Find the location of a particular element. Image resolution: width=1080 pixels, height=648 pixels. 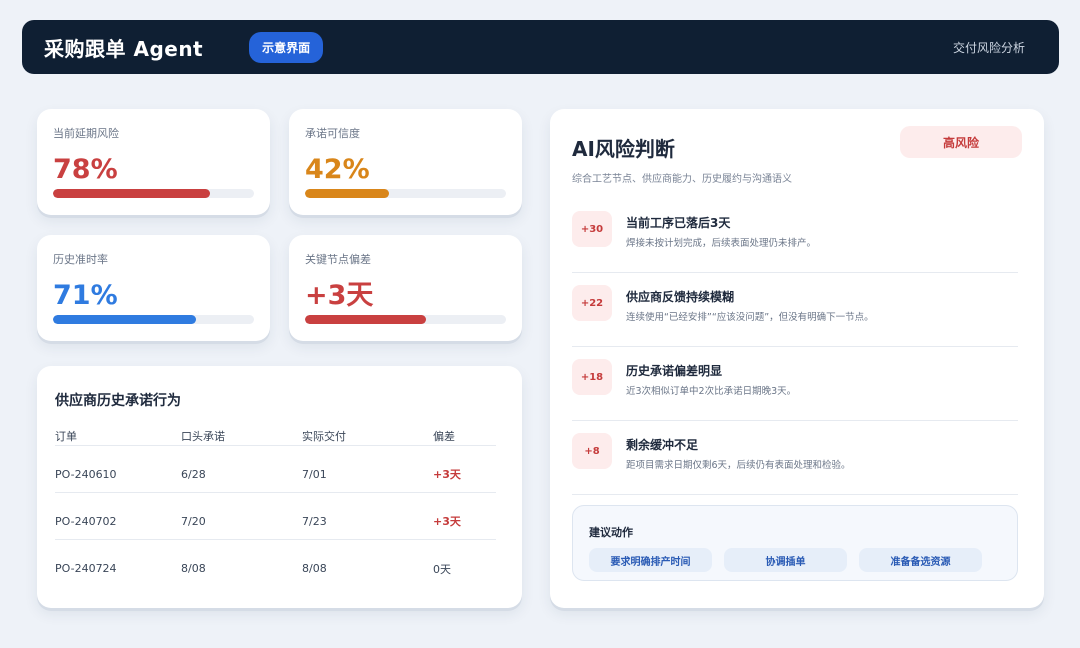

metric-label: 关键节点偏差 is located at coordinates (338, 259).